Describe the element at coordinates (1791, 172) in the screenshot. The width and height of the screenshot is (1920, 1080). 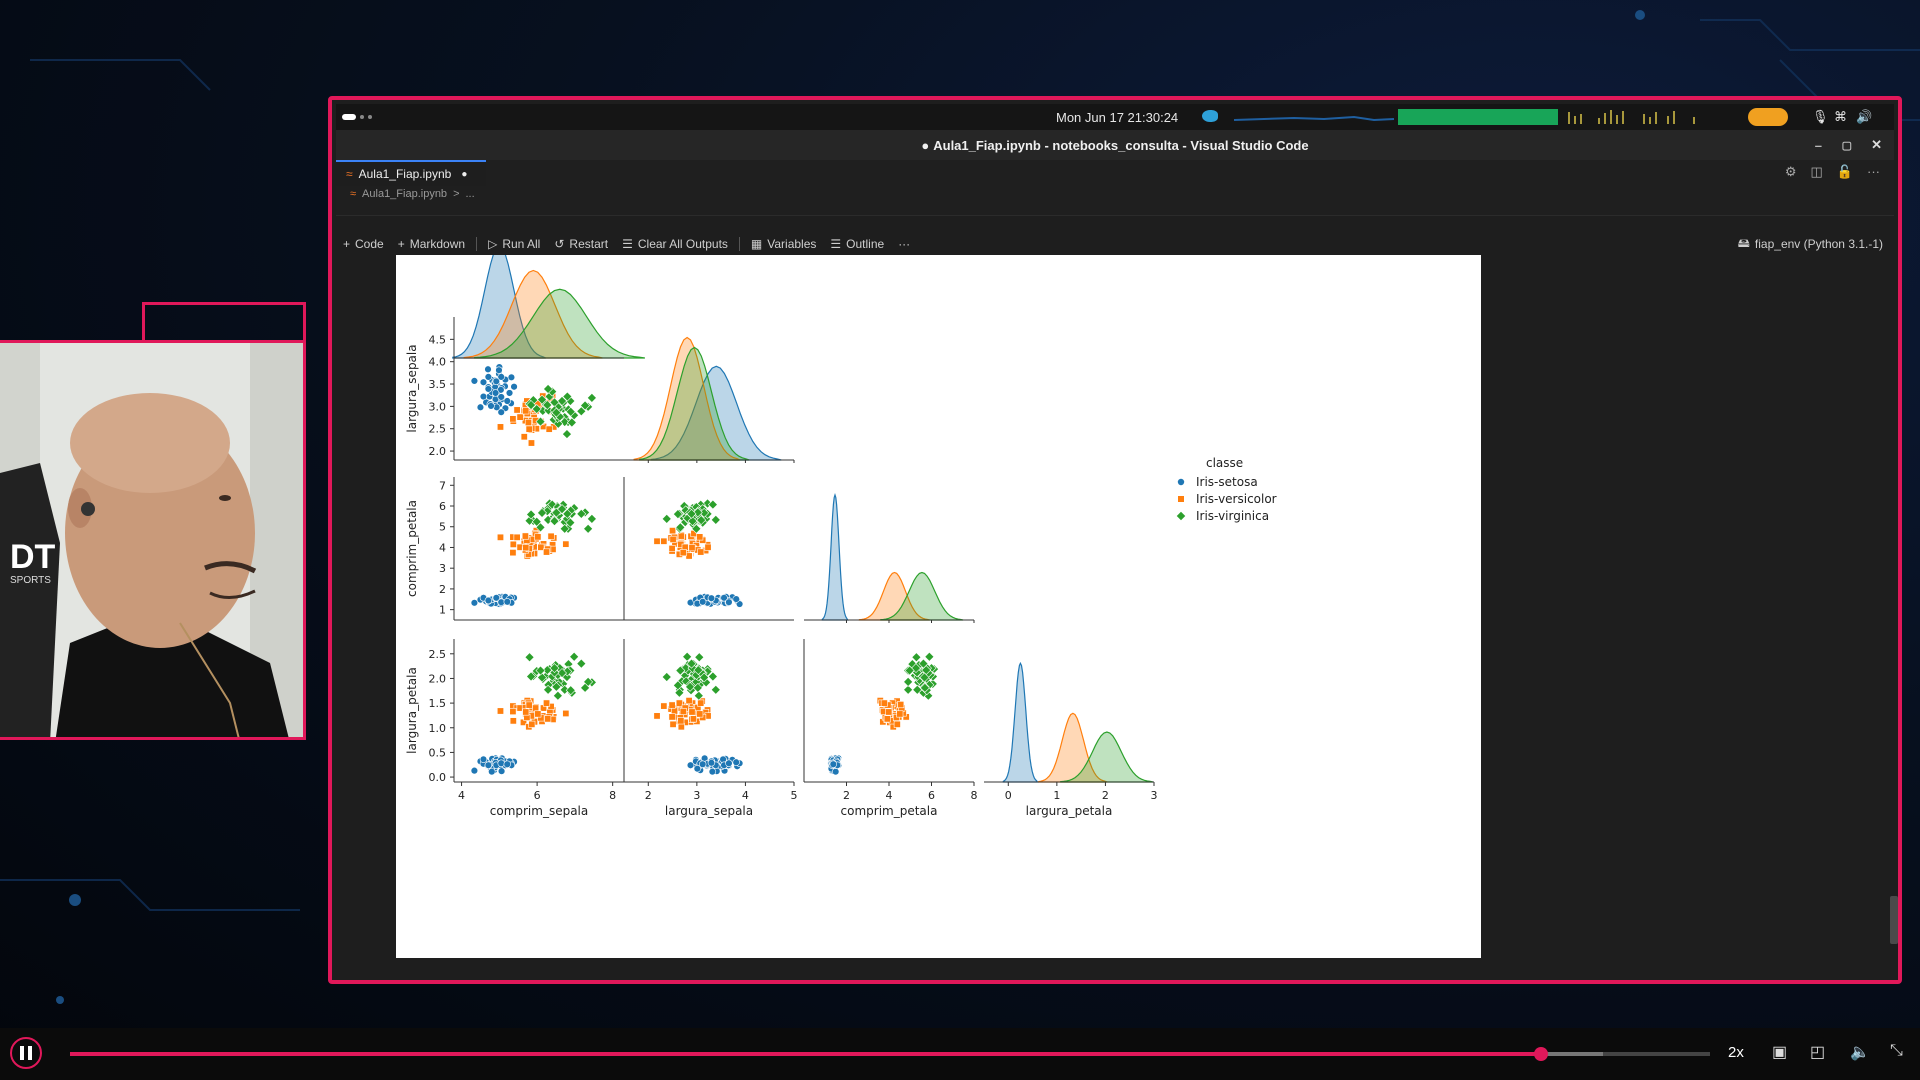
I see `gear-icon: ⚙` at that location.